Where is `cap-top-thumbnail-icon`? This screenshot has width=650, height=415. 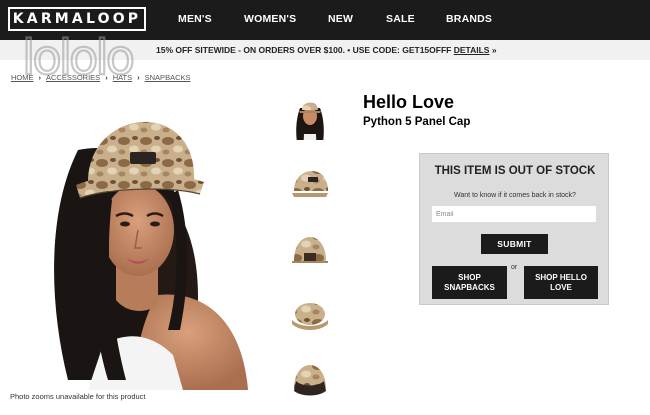
cap-top-thumbnail-icon is located at coordinates (310, 316).